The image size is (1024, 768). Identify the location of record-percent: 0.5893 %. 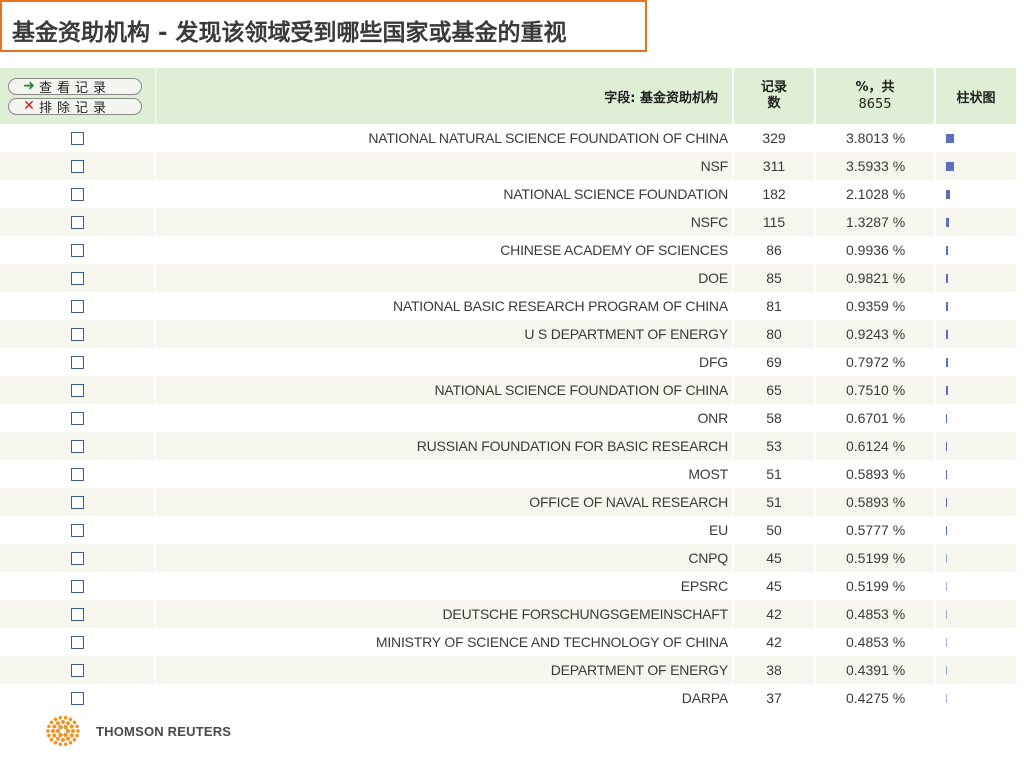
(876, 474).